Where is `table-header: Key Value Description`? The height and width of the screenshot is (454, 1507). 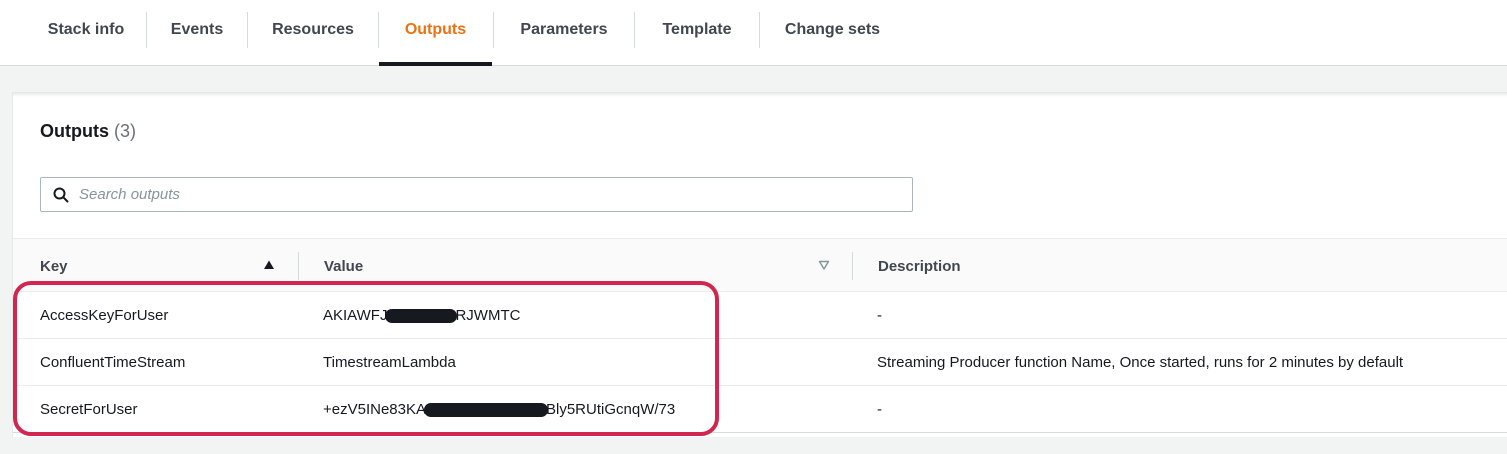 table-header: Key Value Description is located at coordinates (760, 265).